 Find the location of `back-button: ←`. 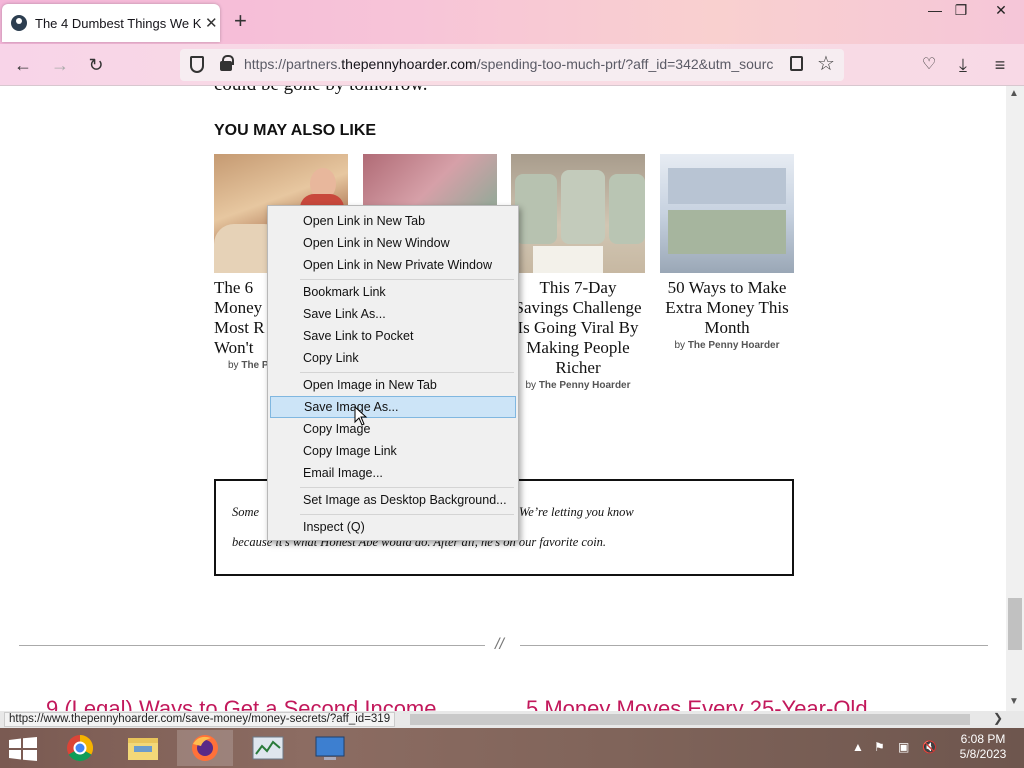

back-button: ← is located at coordinates (23, 65).